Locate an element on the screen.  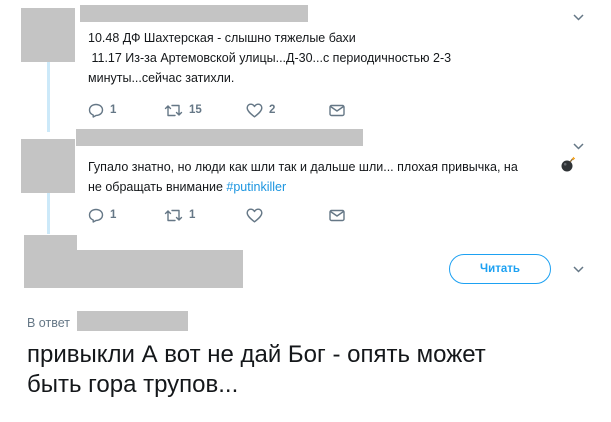
like-button is located at coordinates (257, 215).